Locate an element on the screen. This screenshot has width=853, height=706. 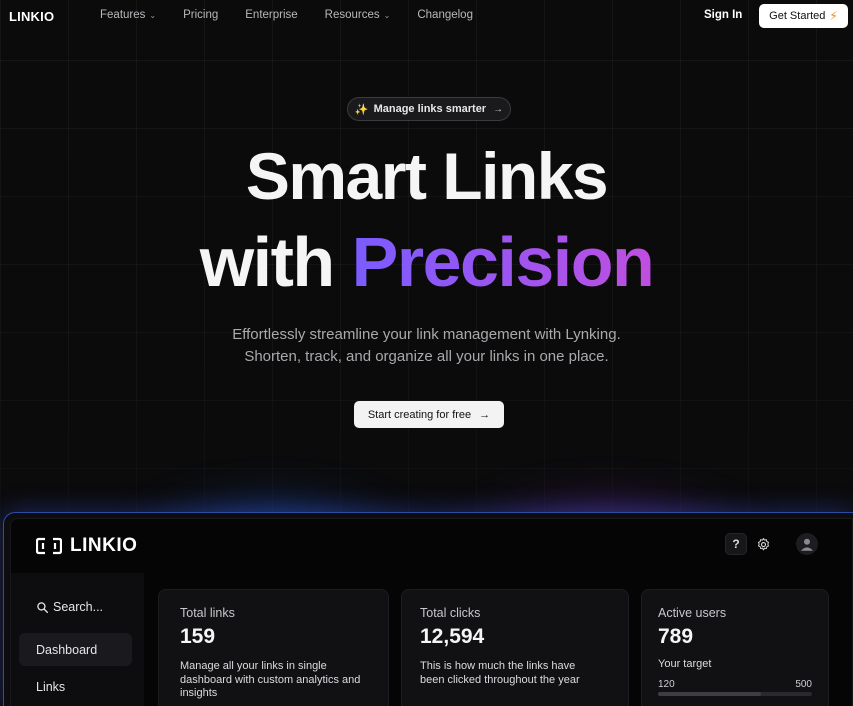
nav-link-label: Features is located at coordinates (123, 15).